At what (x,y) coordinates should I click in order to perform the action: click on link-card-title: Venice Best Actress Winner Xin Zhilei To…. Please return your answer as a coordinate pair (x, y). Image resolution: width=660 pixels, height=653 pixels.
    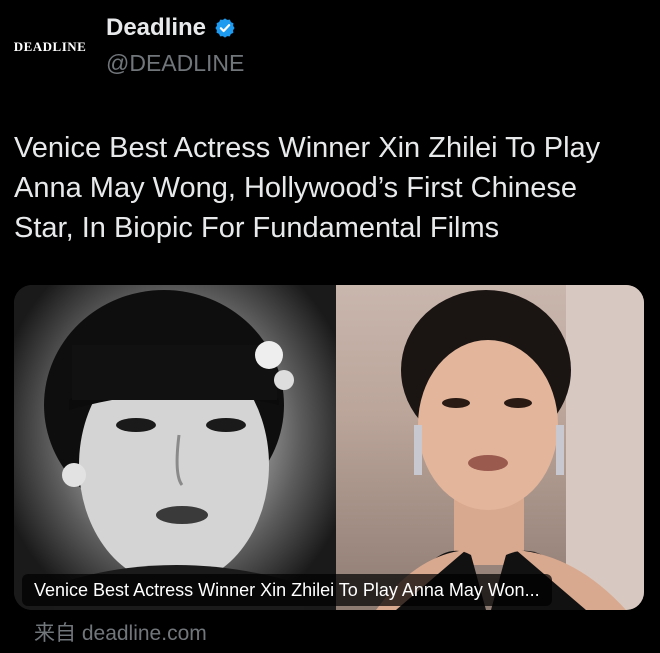
    Looking at the image, I should click on (287, 590).